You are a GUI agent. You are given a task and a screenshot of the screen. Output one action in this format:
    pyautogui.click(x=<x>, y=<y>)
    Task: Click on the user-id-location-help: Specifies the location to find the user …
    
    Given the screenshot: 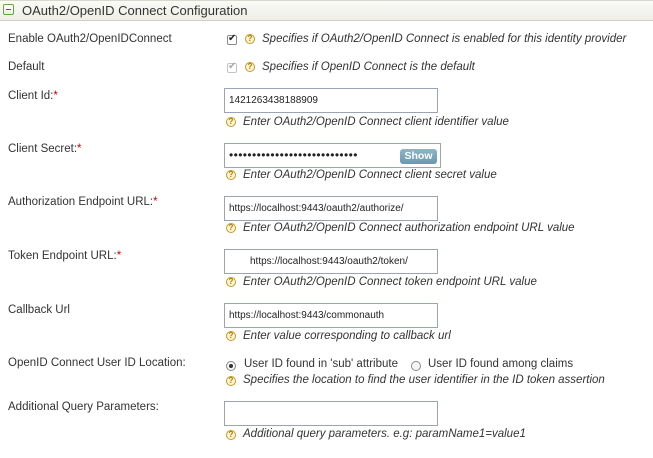 What is the action you would take?
    pyautogui.click(x=424, y=380)
    